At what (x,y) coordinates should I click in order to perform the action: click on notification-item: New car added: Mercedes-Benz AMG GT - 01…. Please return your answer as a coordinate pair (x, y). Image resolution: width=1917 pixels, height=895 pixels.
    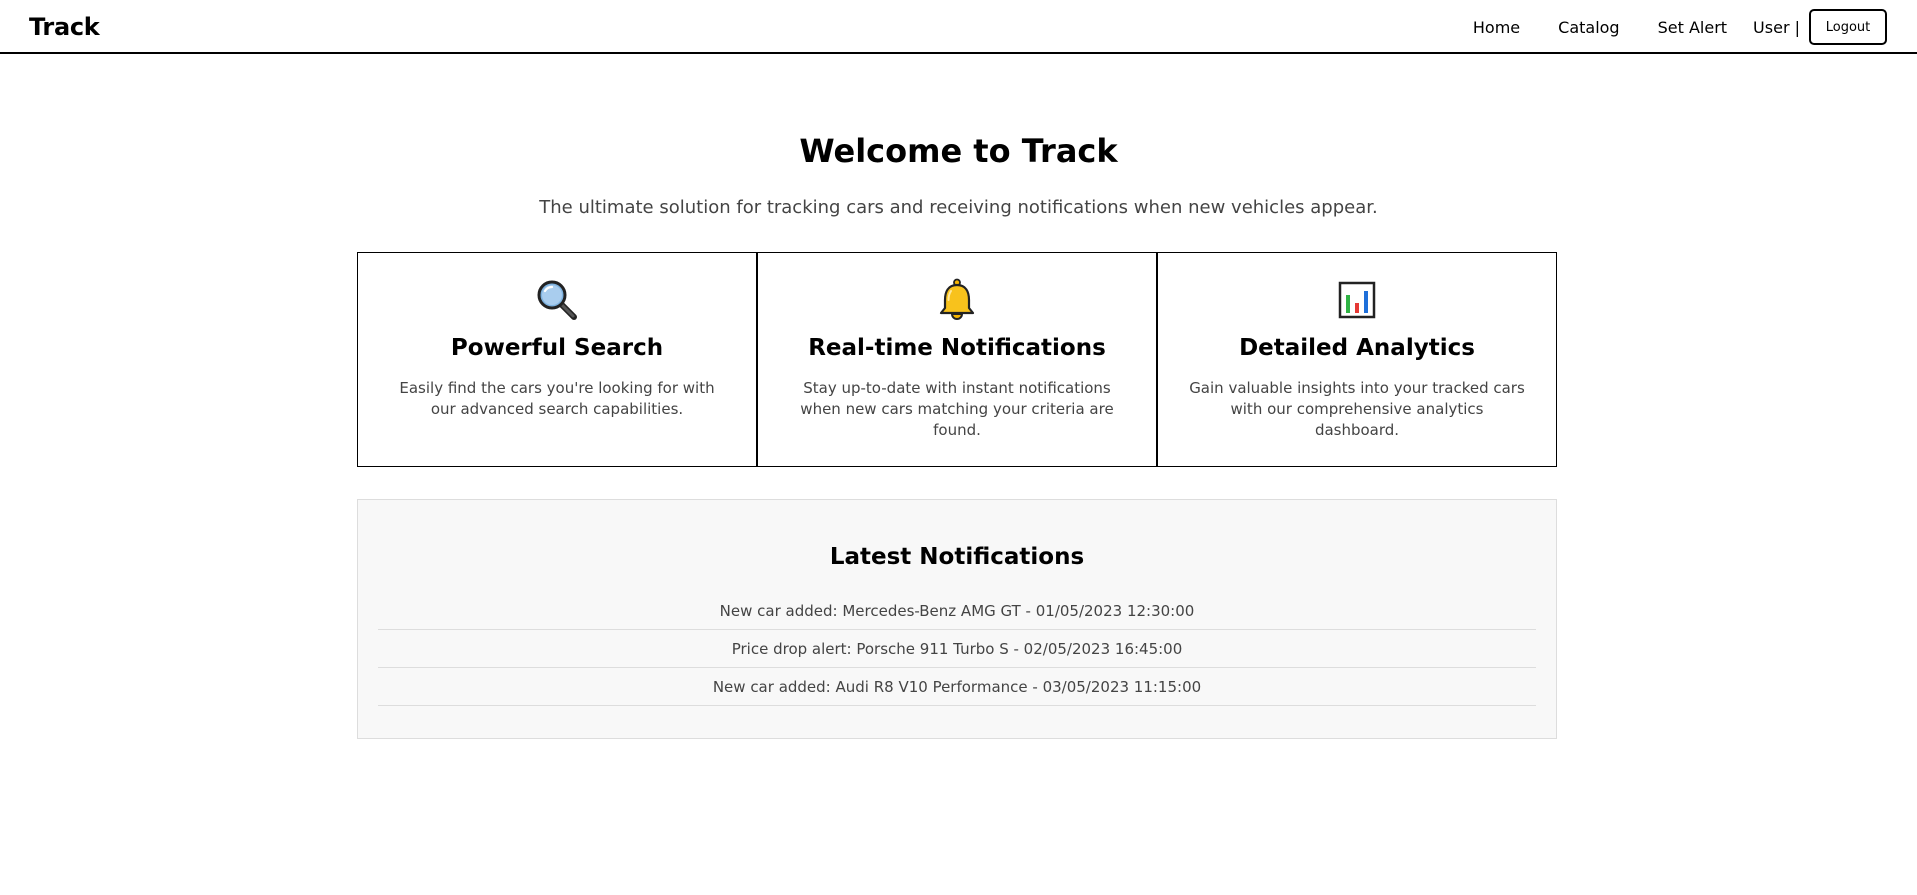
    Looking at the image, I should click on (957, 611).